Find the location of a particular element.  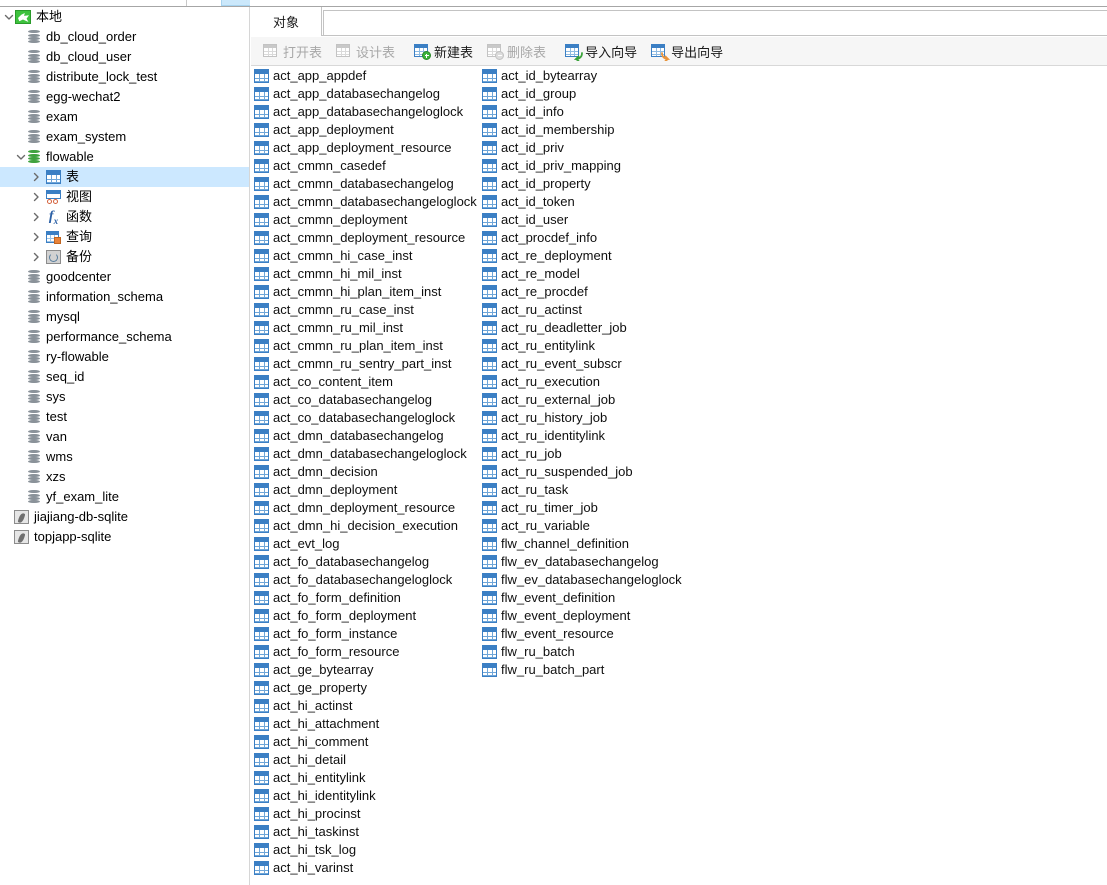

table-list-item: act_co_content_item is located at coordinates (367, 382).